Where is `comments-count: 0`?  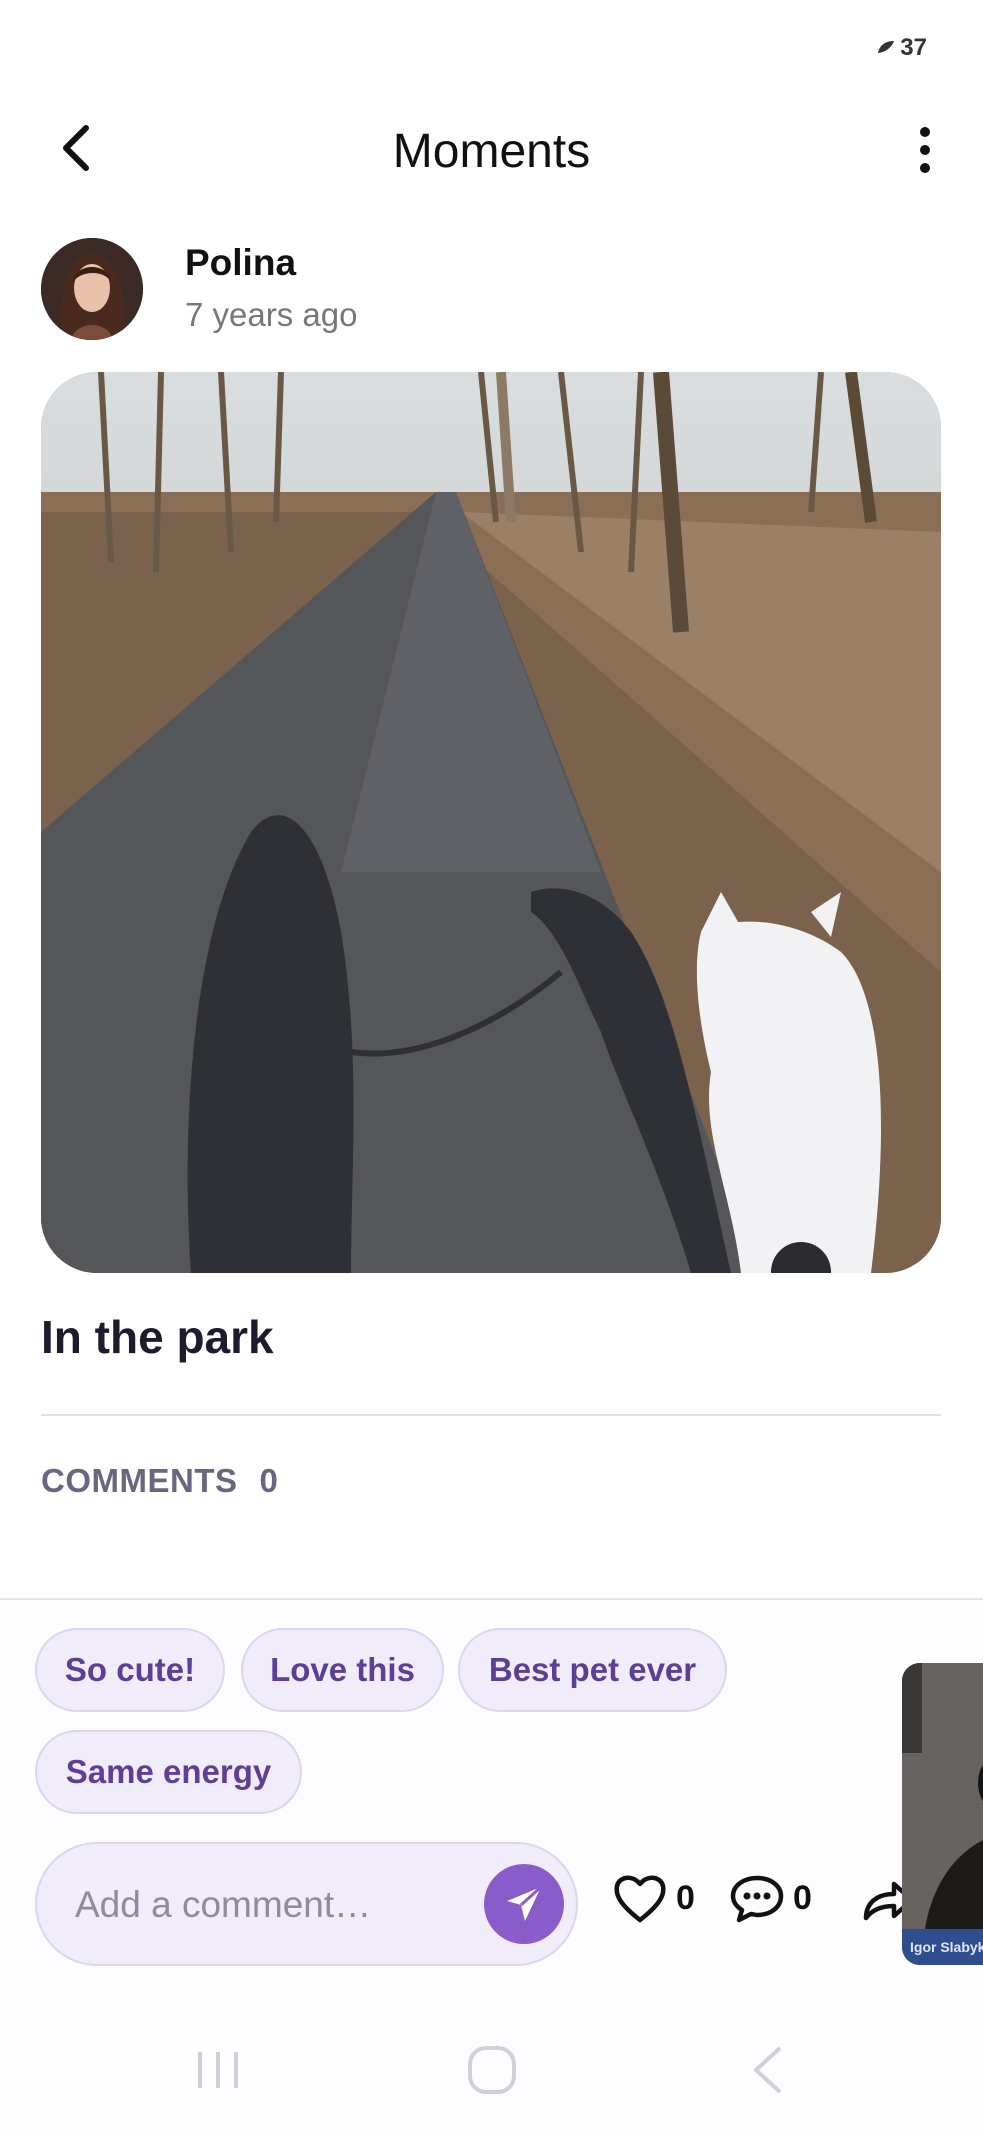
comments-count: 0 is located at coordinates (269, 1480).